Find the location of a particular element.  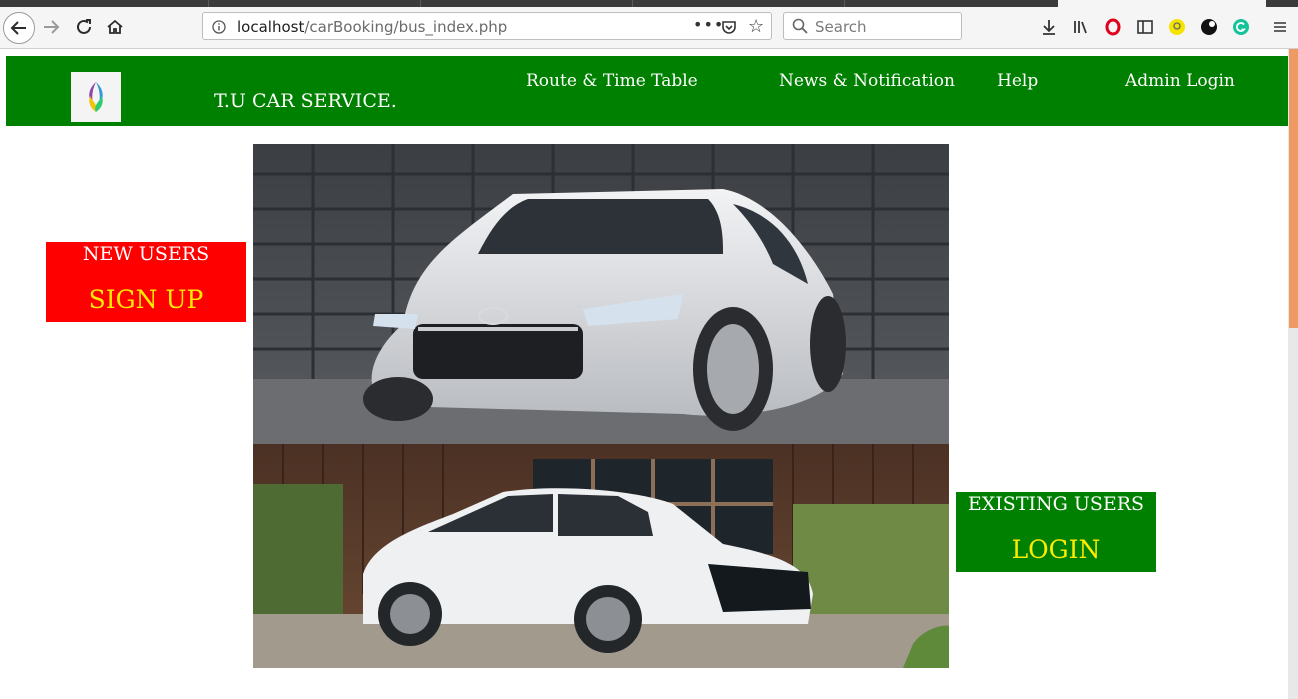

url-text: localhost/carBooking/bus_index.php is located at coordinates (372, 27).